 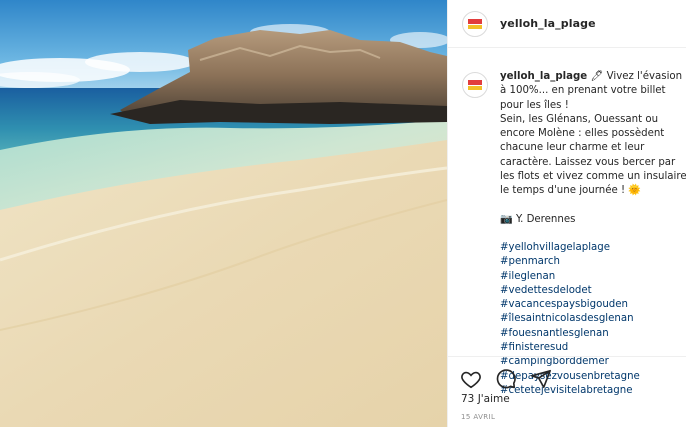 I want to click on caption-username: yelloh_la_plage, so click(x=543, y=76).